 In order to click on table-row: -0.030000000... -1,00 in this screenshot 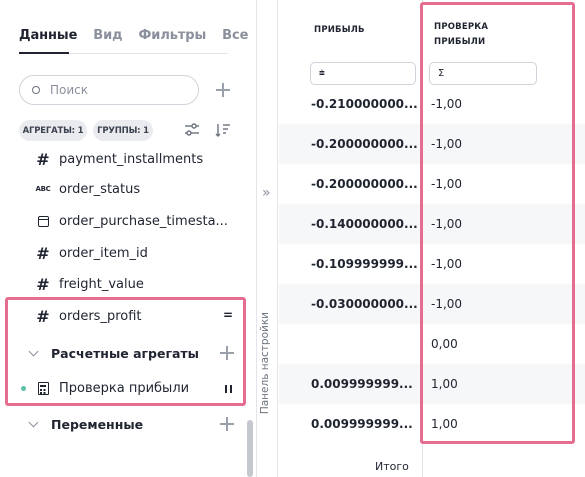, I will do `click(432, 304)`.